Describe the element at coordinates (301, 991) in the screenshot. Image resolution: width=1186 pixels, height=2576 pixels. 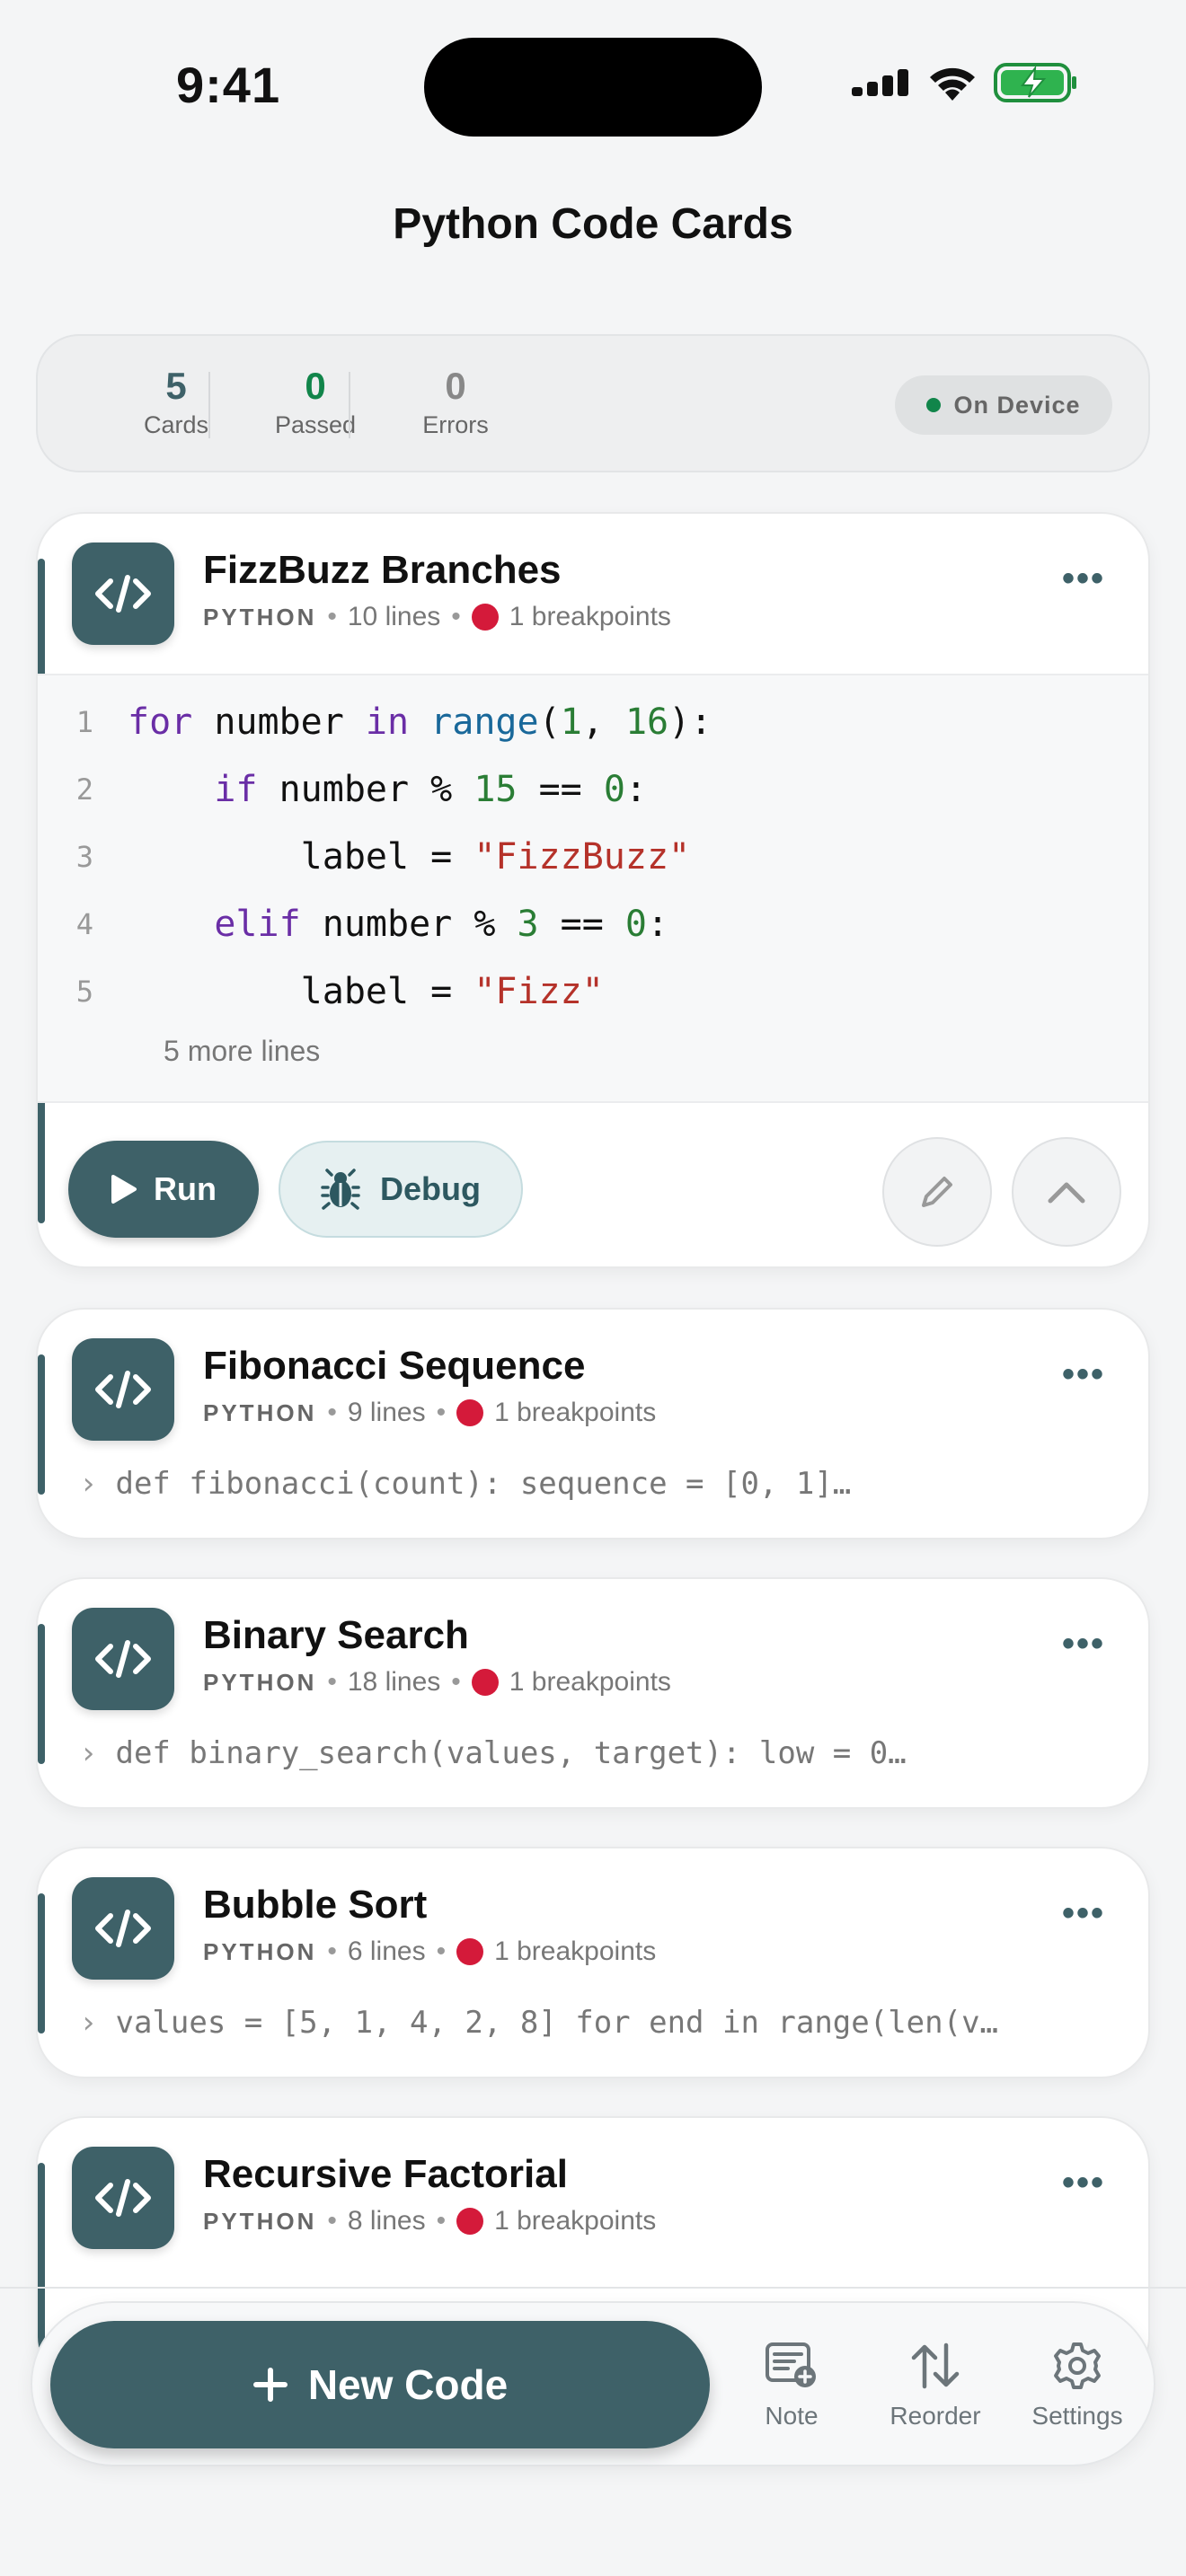
I see `code-token: label =` at that location.